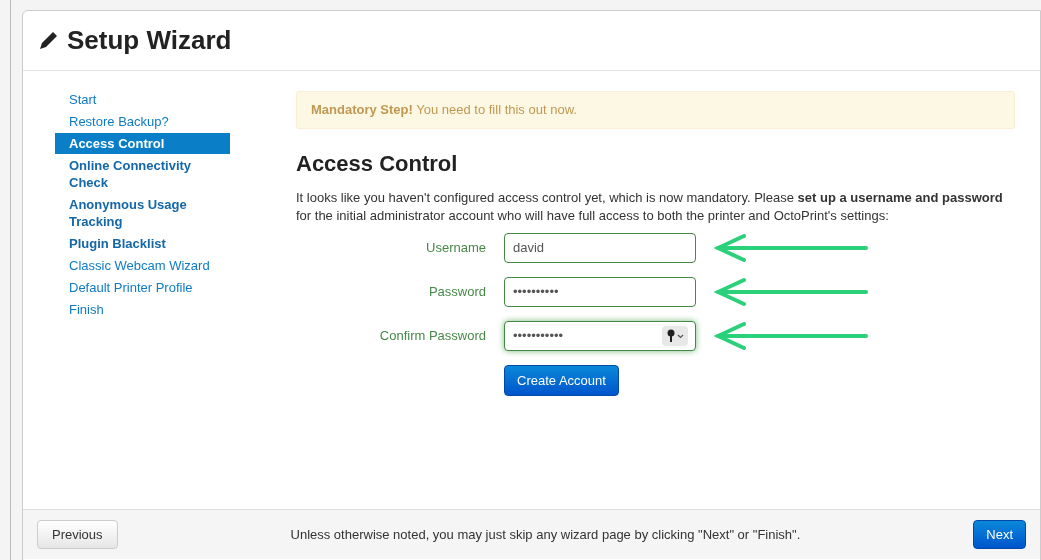  Describe the element at coordinates (650, 206) in the screenshot. I see `description: It looks like you haven't configured access control yet, which is now mandatory. Please set up a username and password for the initial administrator account who will have full access to both the printer and OctoPrint's settings:` at that location.